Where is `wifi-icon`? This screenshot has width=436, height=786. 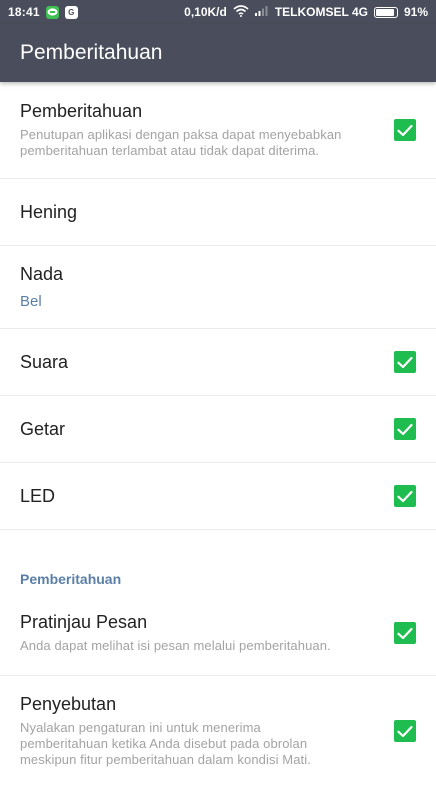 wifi-icon is located at coordinates (241, 12).